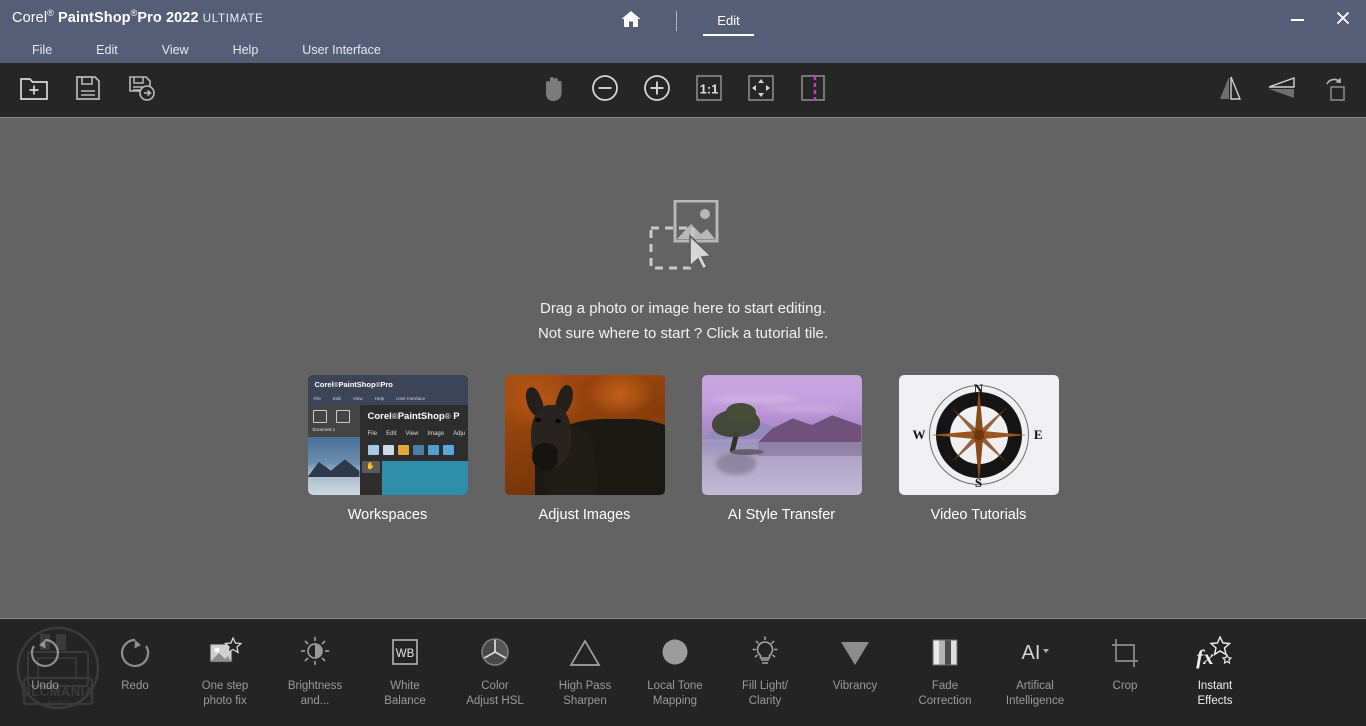 The width and height of the screenshot is (1366, 726). I want to click on zoom-in-button, so click(657, 90).